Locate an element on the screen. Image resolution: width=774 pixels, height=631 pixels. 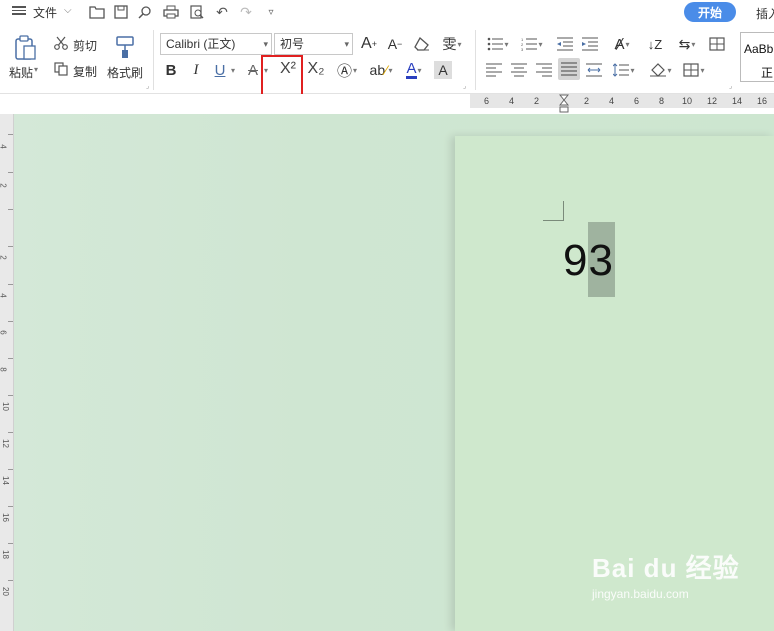
decrease-indent-icon is located at coordinates (565, 44).